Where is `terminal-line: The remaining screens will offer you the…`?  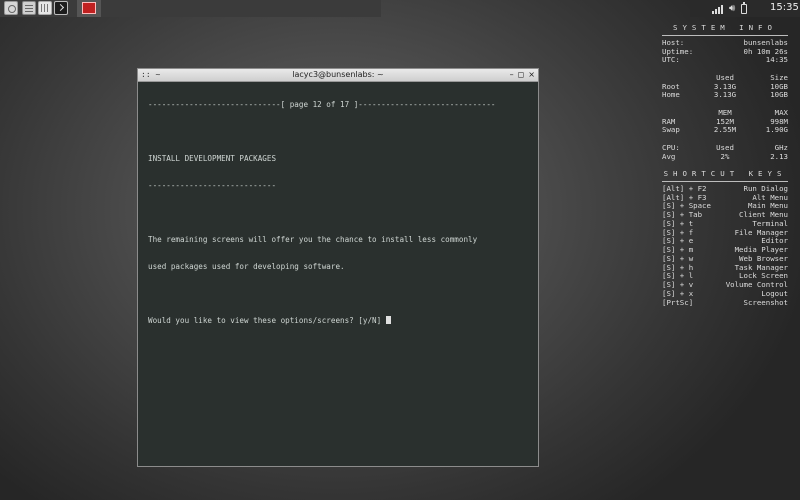
terminal-line: The remaining screens will offer you the… is located at coordinates (313, 239).